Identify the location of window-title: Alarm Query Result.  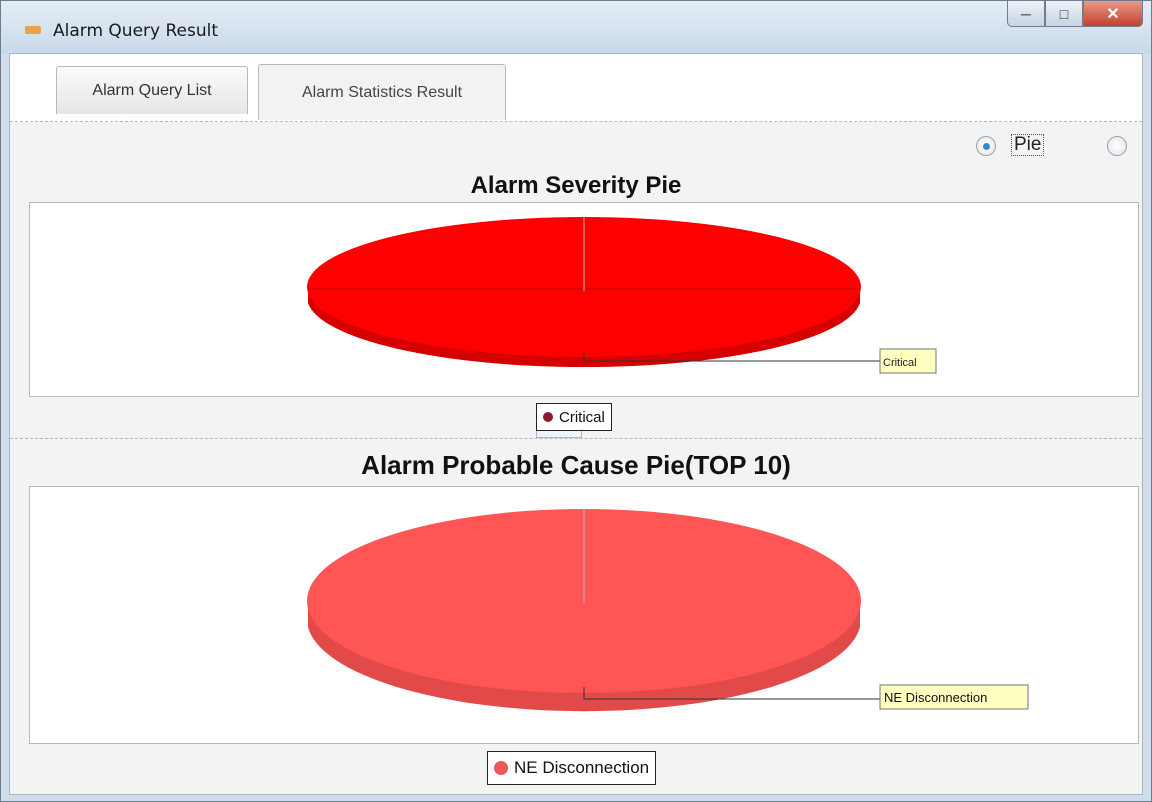
(136, 31).